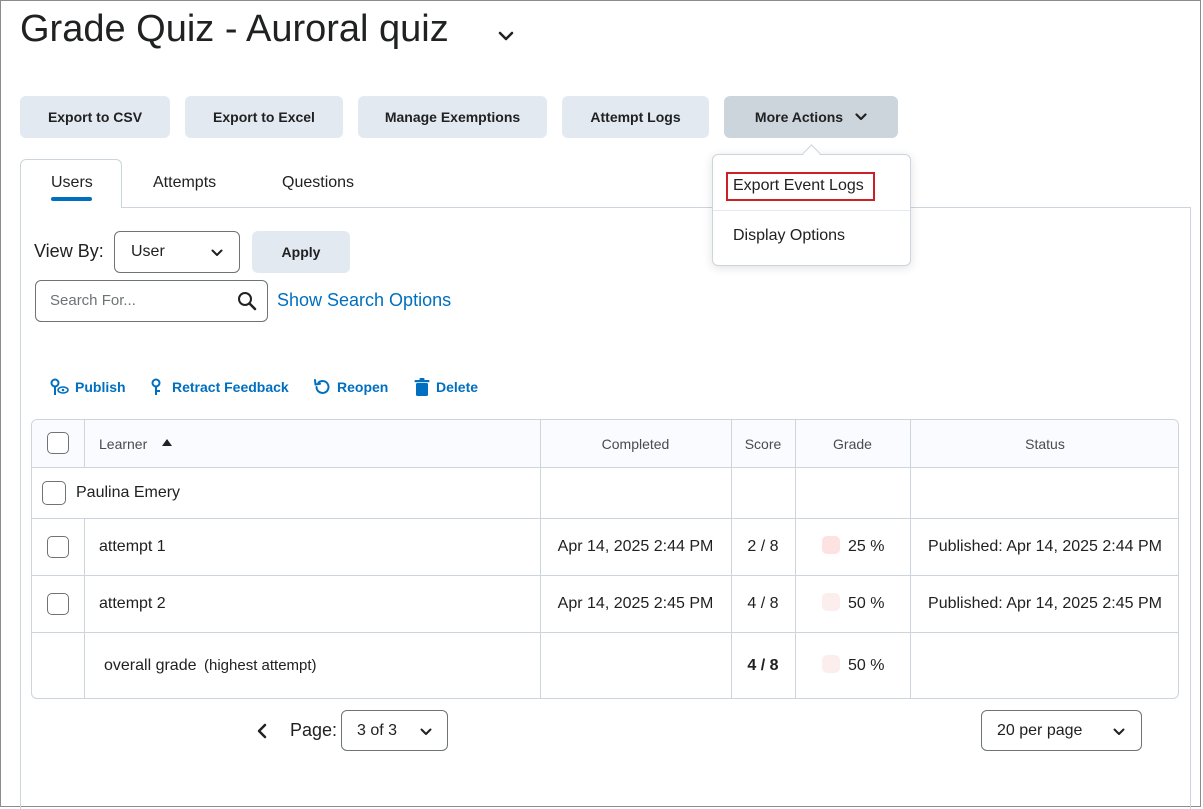 The height and width of the screenshot is (809, 1203). I want to click on grade-column-header: Grade, so click(852, 444).